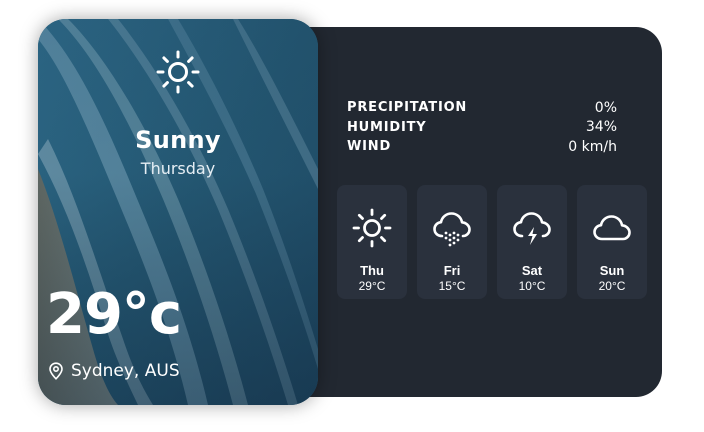  I want to click on cloud-hail-icon, so click(452, 229).